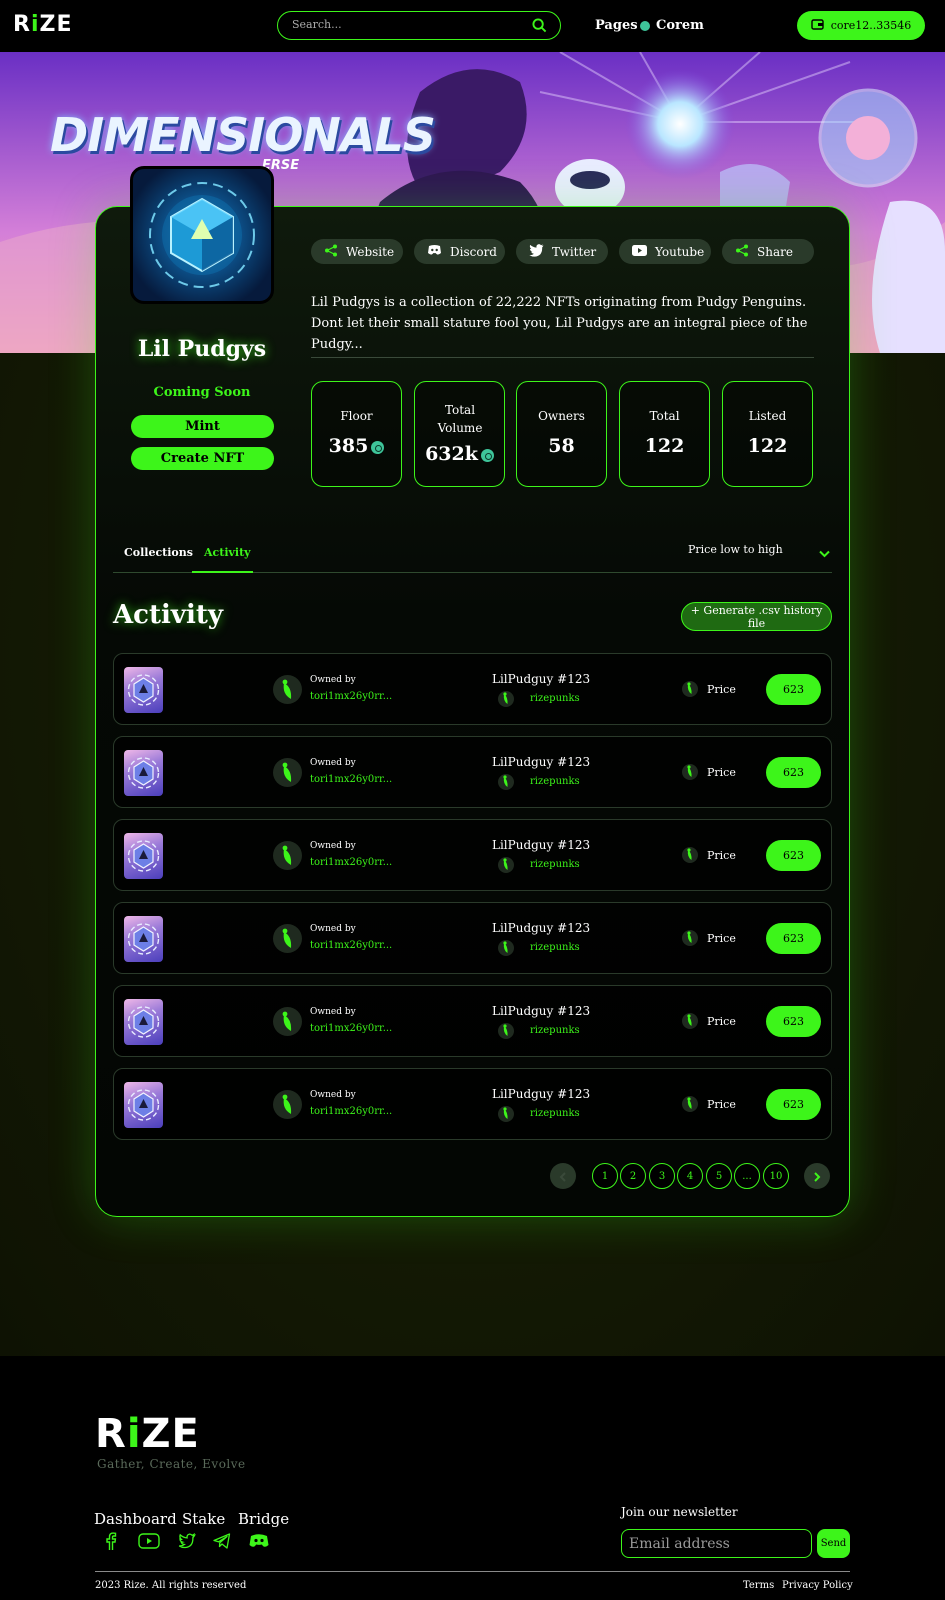 Image resolution: width=945 pixels, height=1600 pixels. What do you see at coordinates (817, 1585) in the screenshot?
I see `privacy-policy-link: Privacy Policy` at bounding box center [817, 1585].